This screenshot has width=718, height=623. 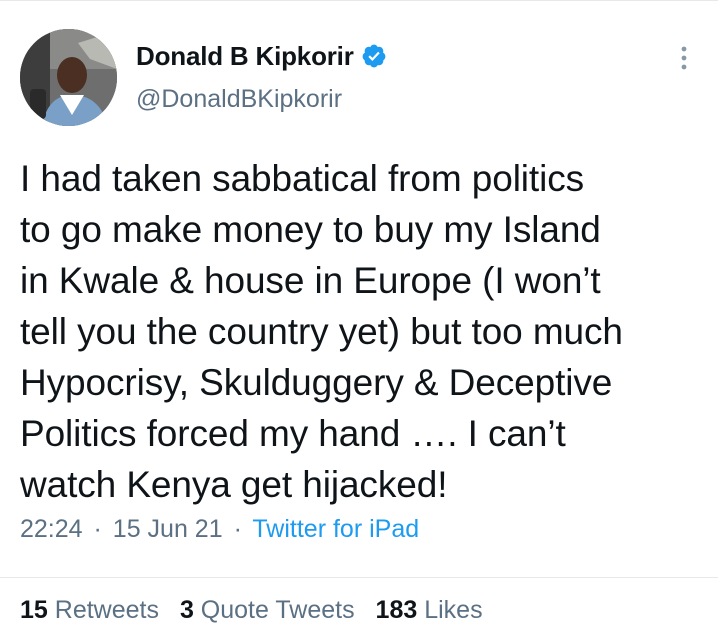 What do you see at coordinates (68, 77) in the screenshot?
I see `avatar` at bounding box center [68, 77].